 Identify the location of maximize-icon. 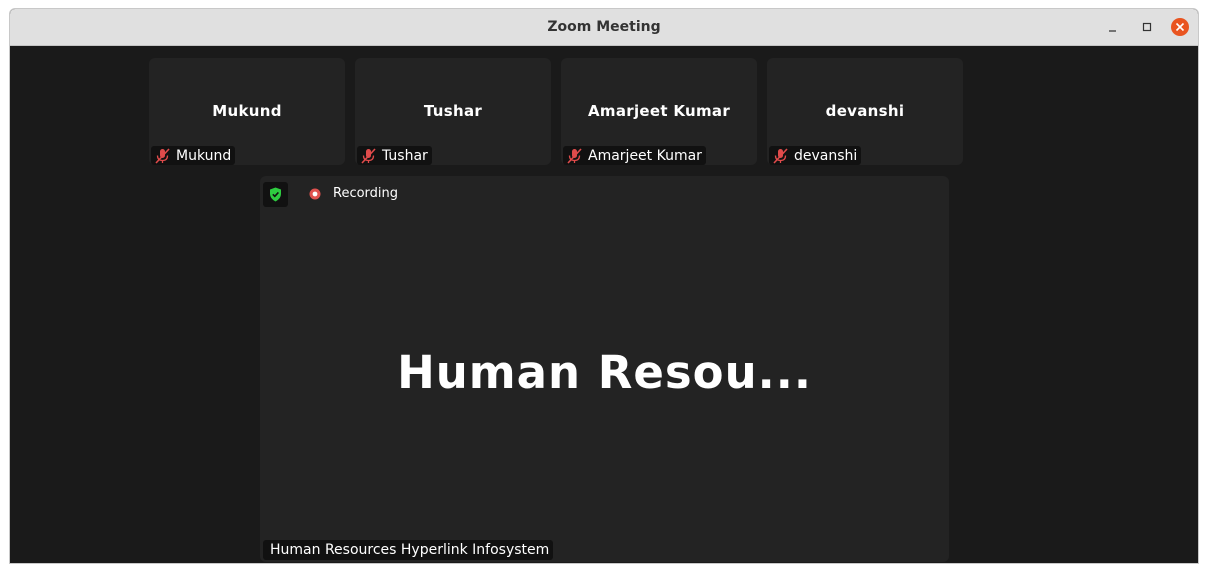
(1147, 27).